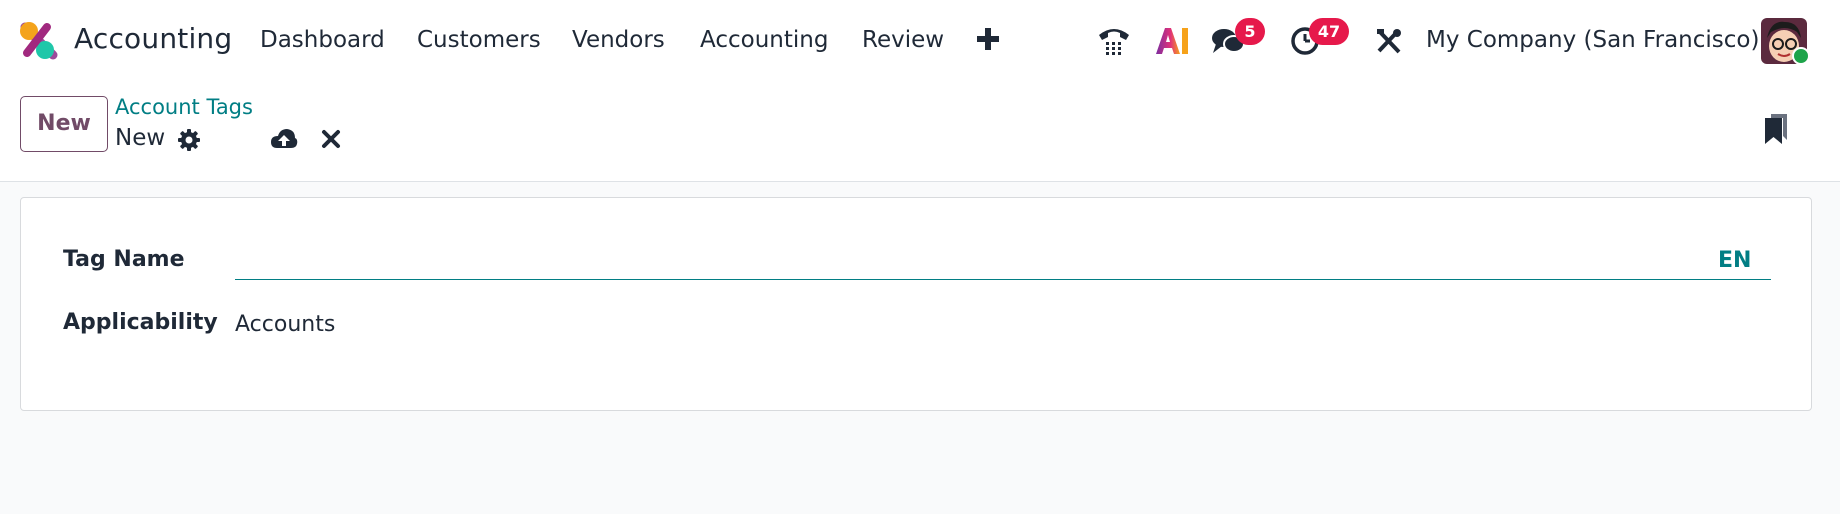 The width and height of the screenshot is (1840, 514). What do you see at coordinates (1250, 31) in the screenshot?
I see `messages-badge: 5` at bounding box center [1250, 31].